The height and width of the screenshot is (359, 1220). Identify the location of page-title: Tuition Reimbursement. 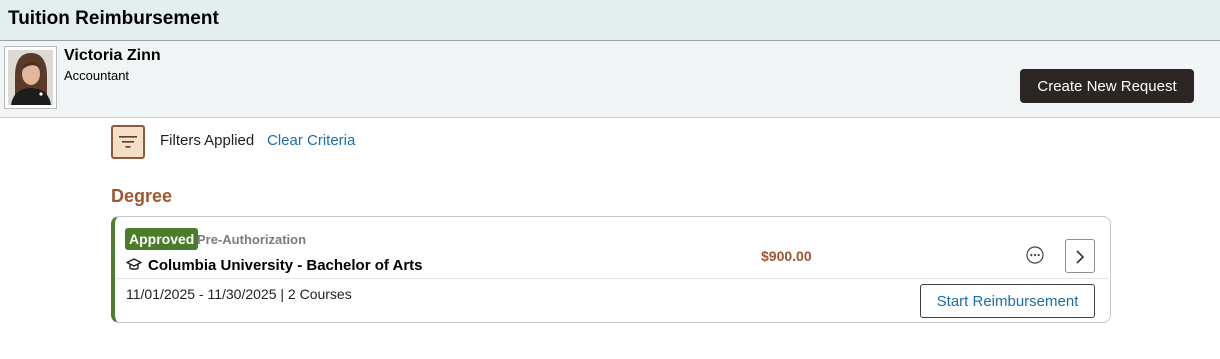
(113, 18).